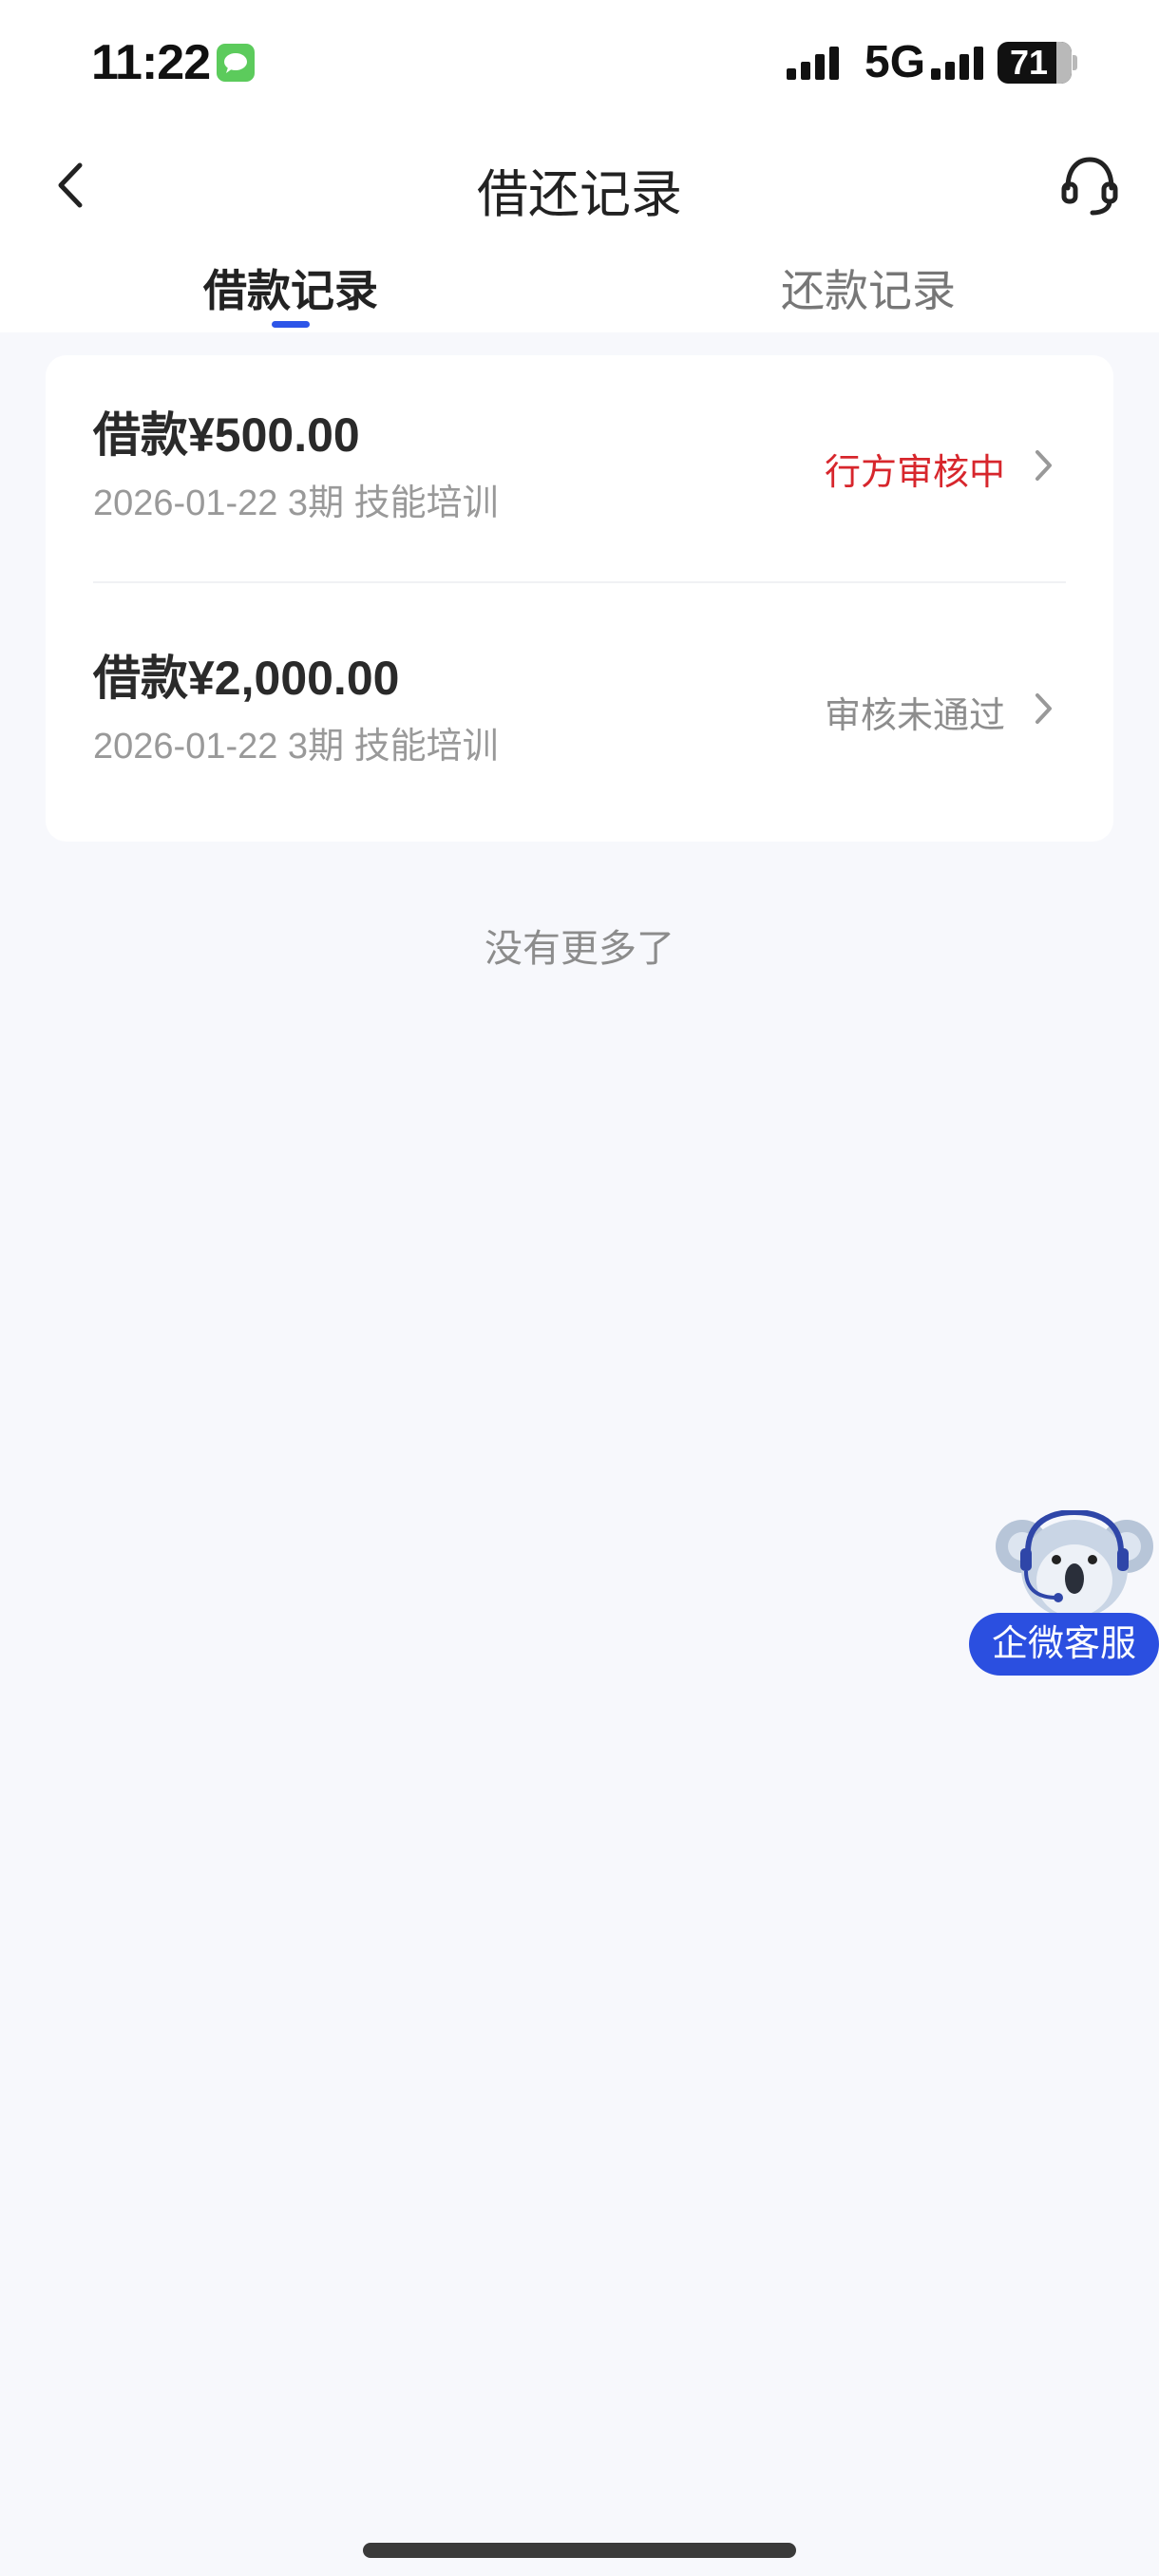  What do you see at coordinates (579, 66) in the screenshot?
I see `status-bar: 11:22 5G 71` at bounding box center [579, 66].